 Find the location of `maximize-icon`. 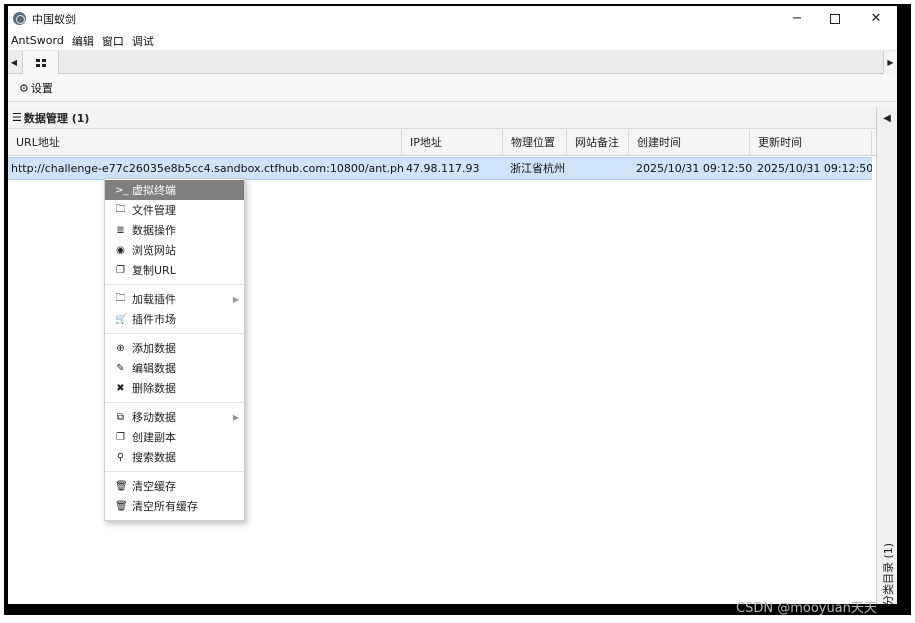

maximize-icon is located at coordinates (835, 18).